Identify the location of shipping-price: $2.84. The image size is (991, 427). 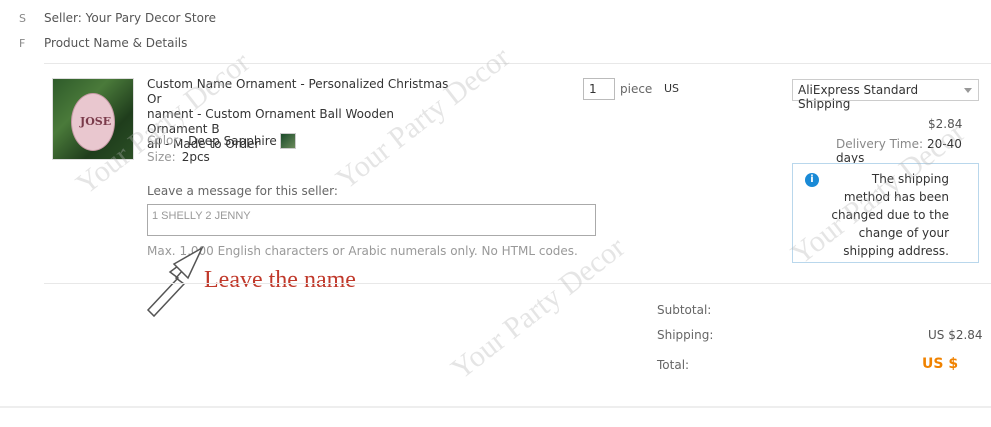
(945, 124).